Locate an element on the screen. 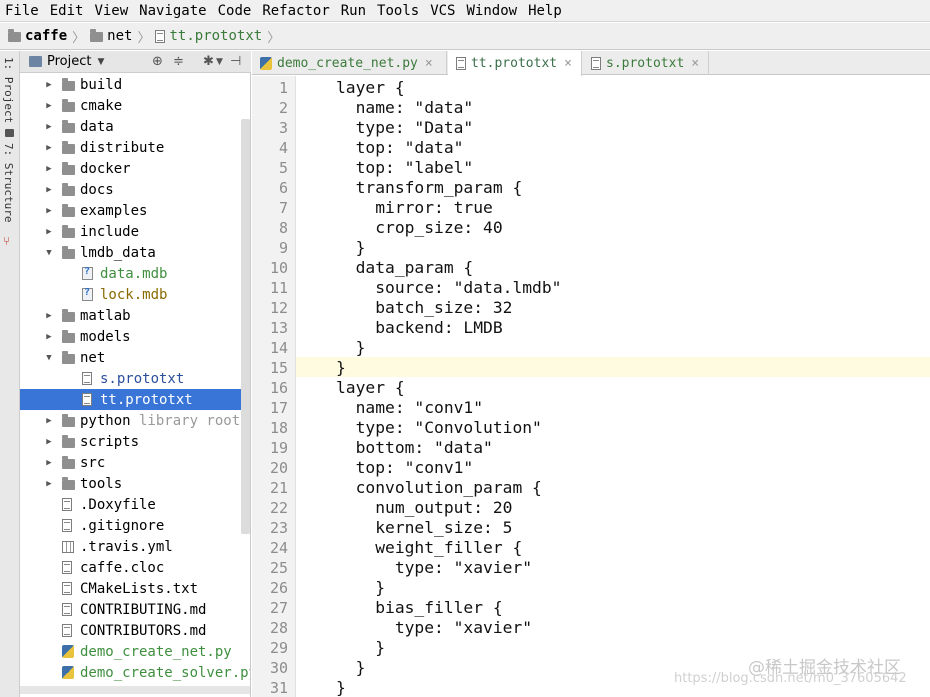  gear-icon: ✱ is located at coordinates (208, 62).